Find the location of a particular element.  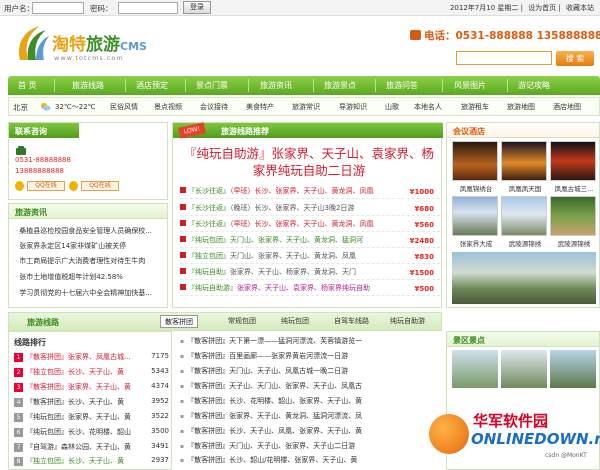

set-home-link: 设为首页 is located at coordinates (542, 8).